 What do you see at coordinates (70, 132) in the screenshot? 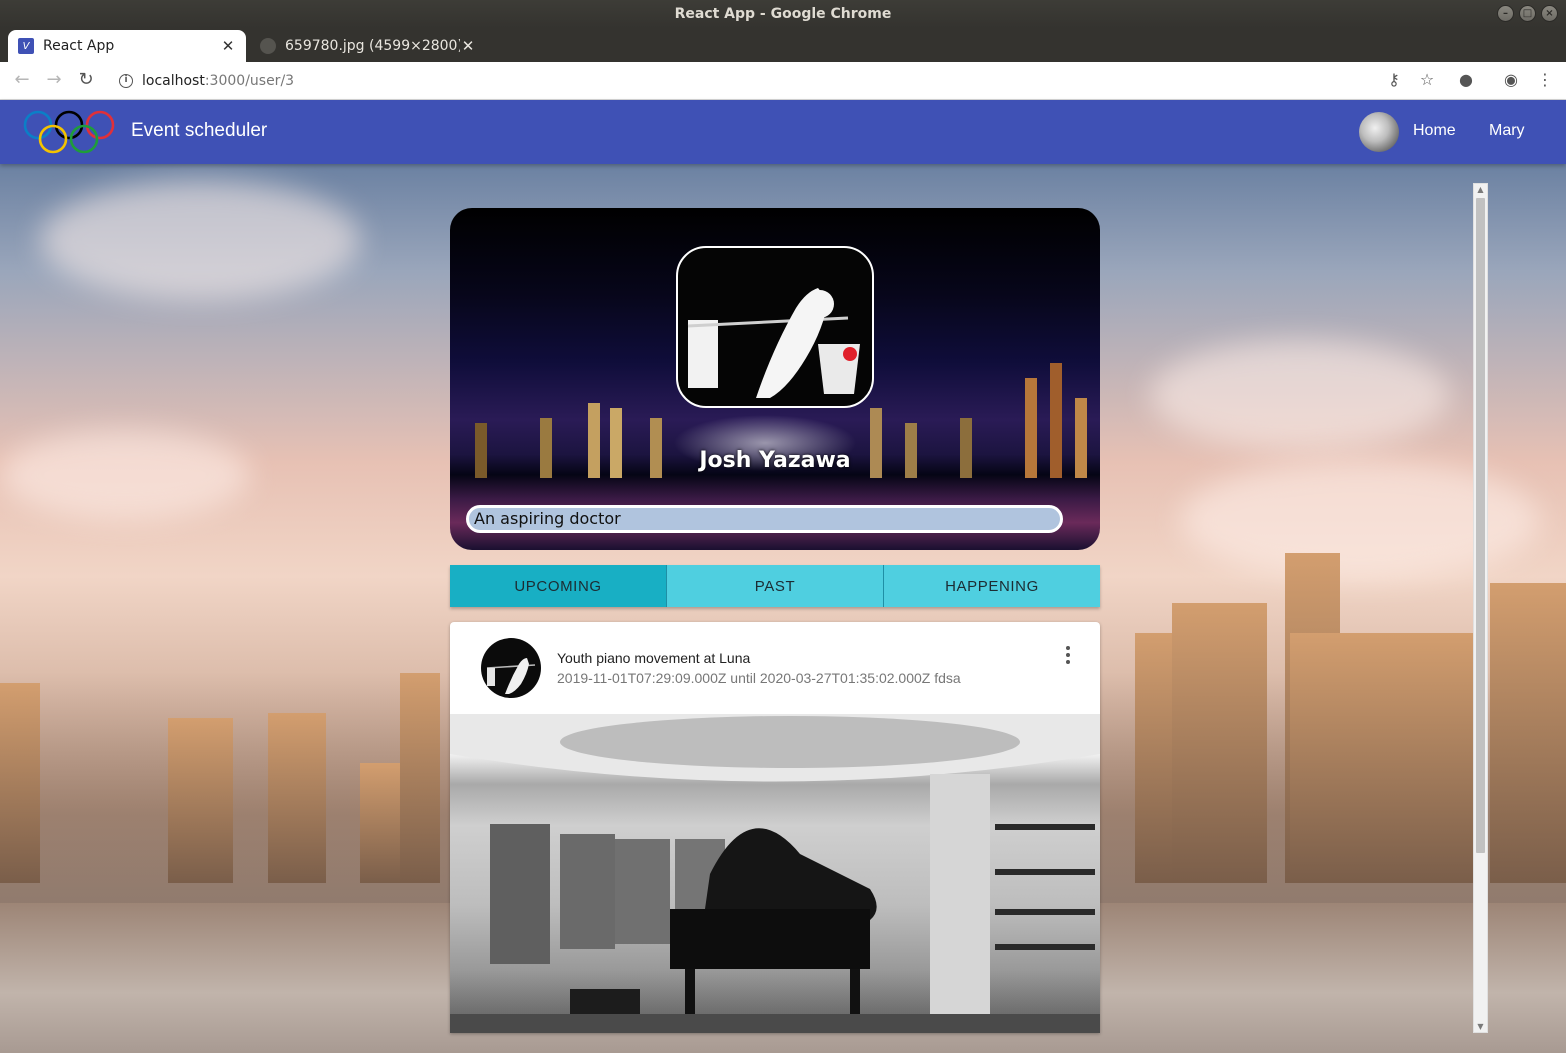
I see `olympic-rings-logo-icon` at bounding box center [70, 132].